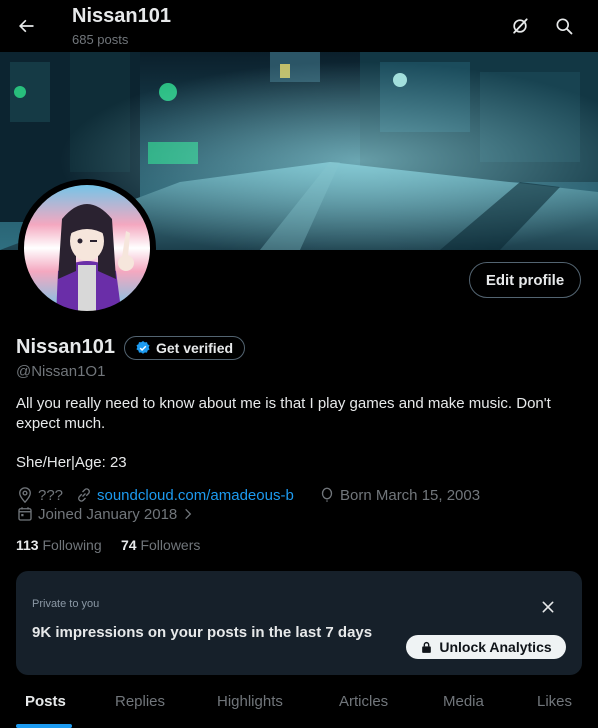 Image resolution: width=598 pixels, height=728 pixels. I want to click on location-item: ???, so click(39, 495).